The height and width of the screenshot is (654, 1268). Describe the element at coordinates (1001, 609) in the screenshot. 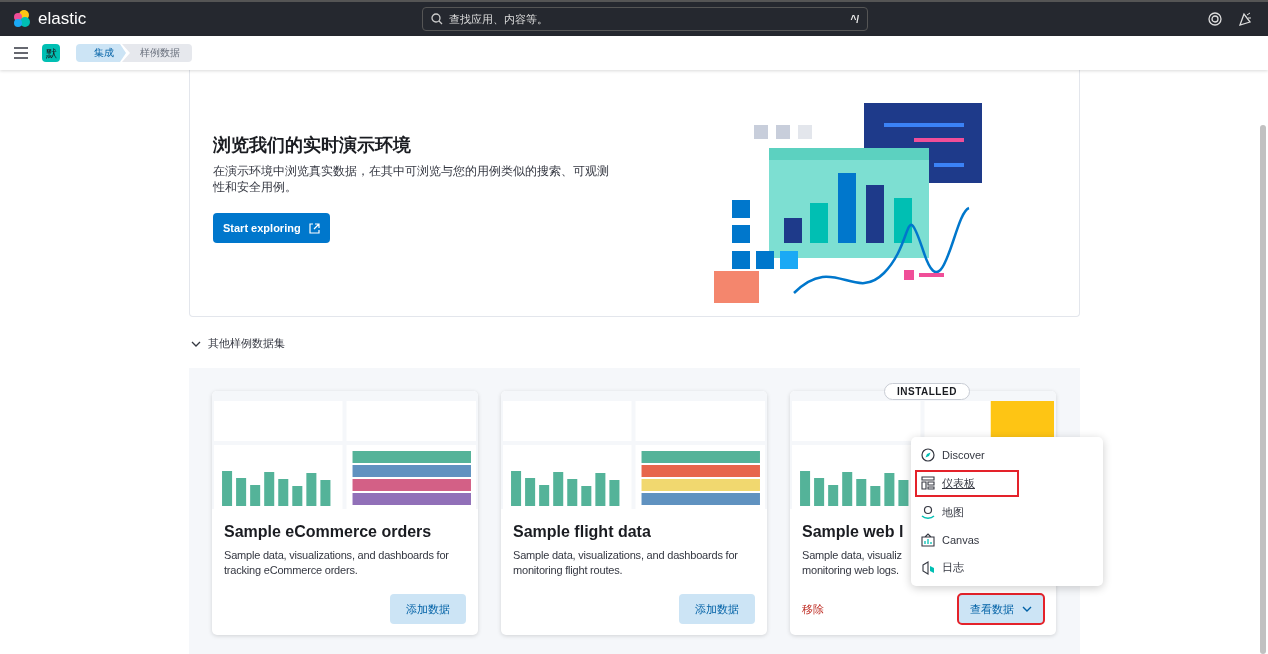

I see `card-action-button: 查看数据` at that location.